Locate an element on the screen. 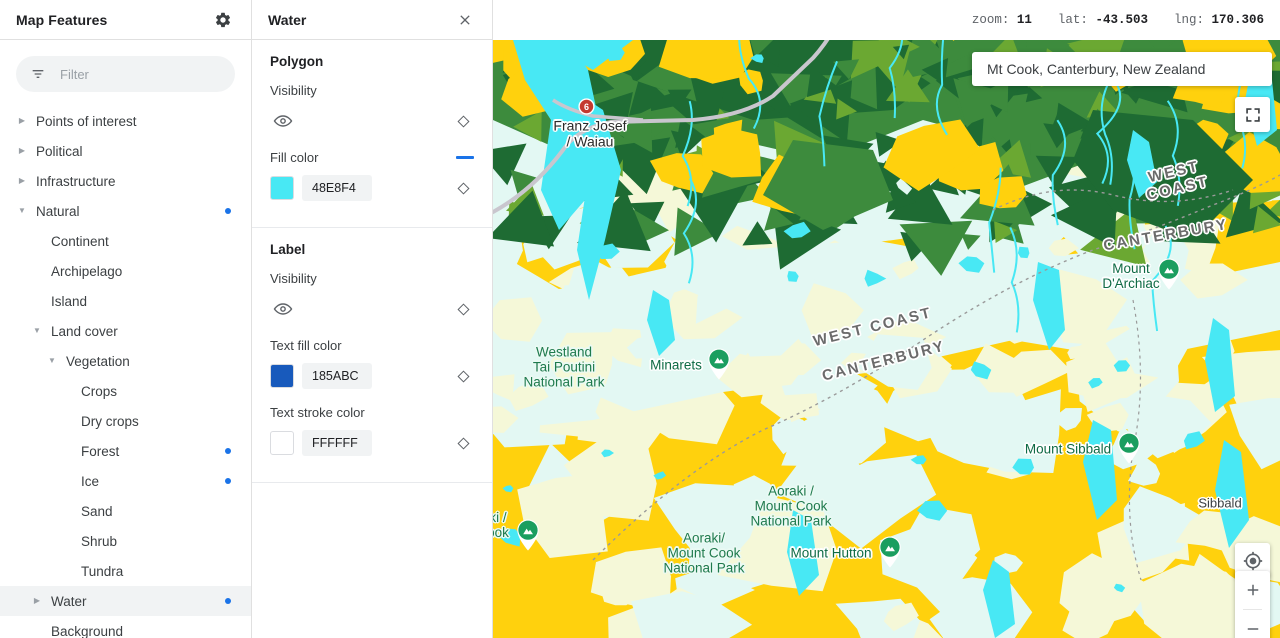 The image size is (1280, 638). fullscreen-icon is located at coordinates (1253, 115).